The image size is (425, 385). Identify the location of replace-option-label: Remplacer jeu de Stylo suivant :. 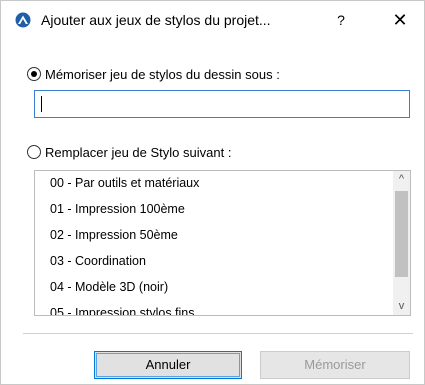
(138, 152).